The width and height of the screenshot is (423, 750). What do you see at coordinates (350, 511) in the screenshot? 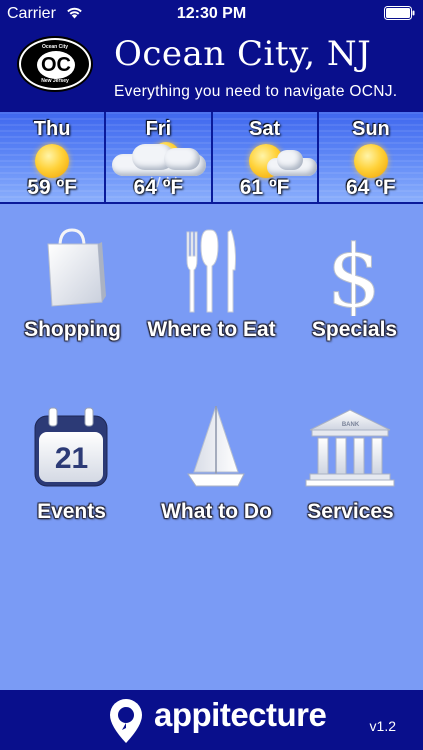
I see `menu-label: Services` at bounding box center [350, 511].